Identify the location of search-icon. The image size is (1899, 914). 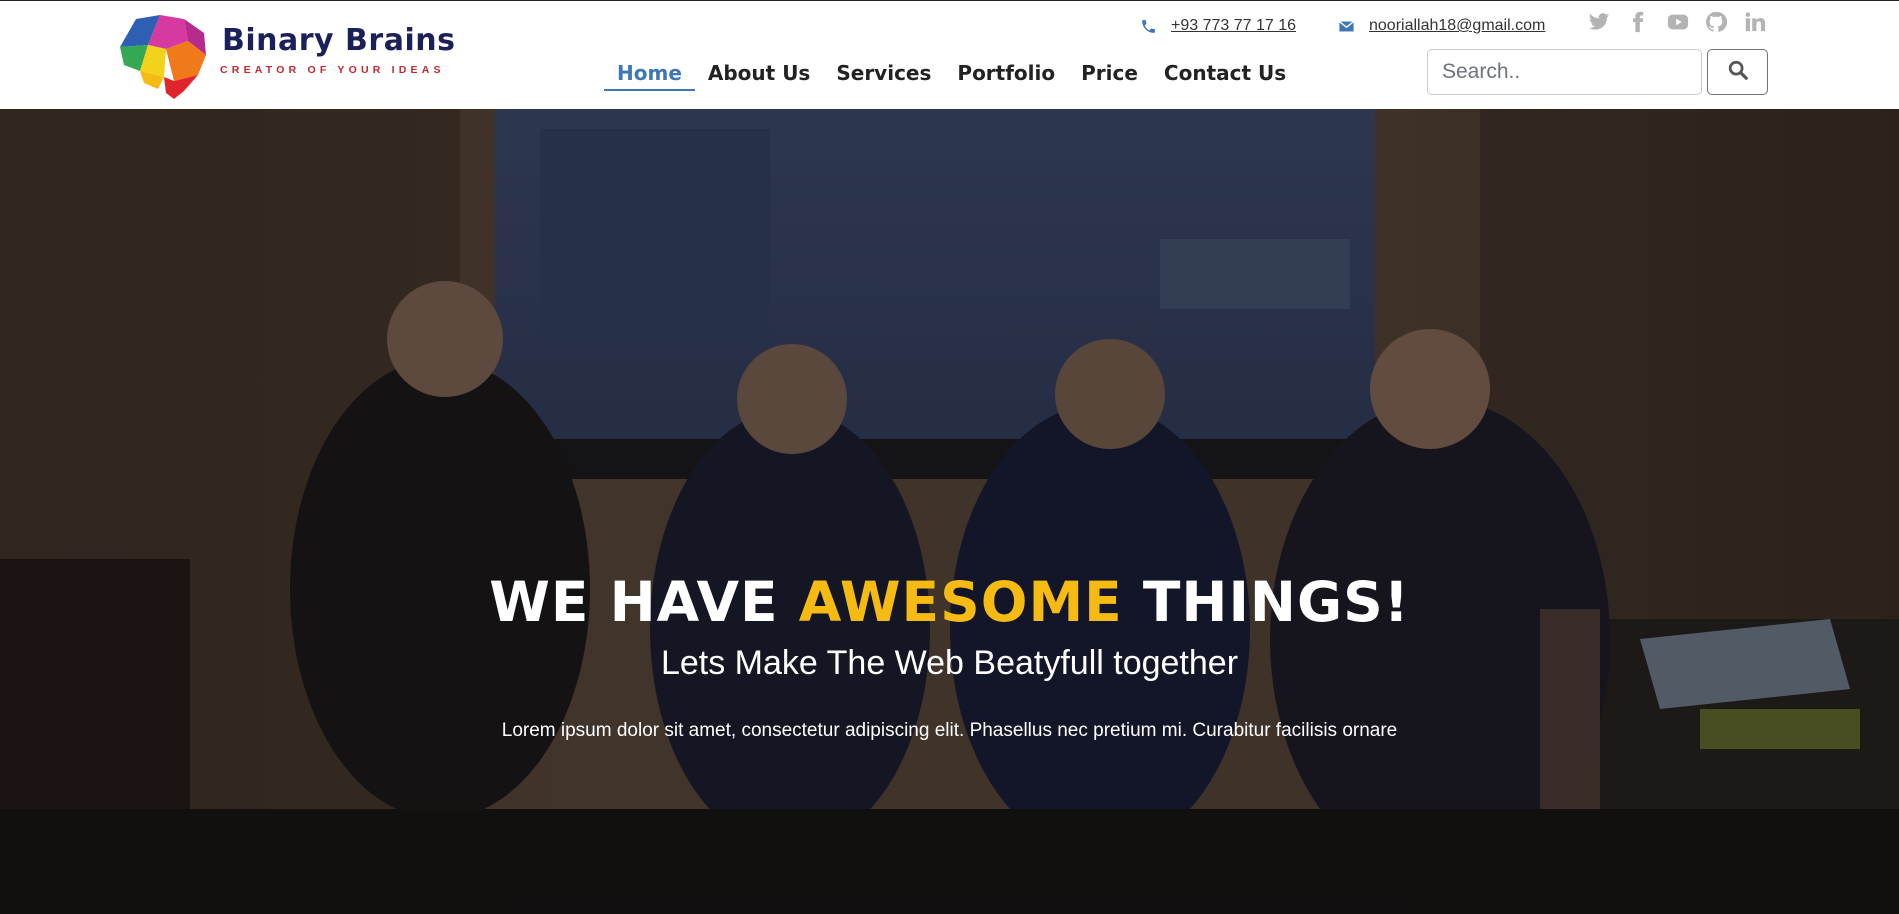
(1738, 72).